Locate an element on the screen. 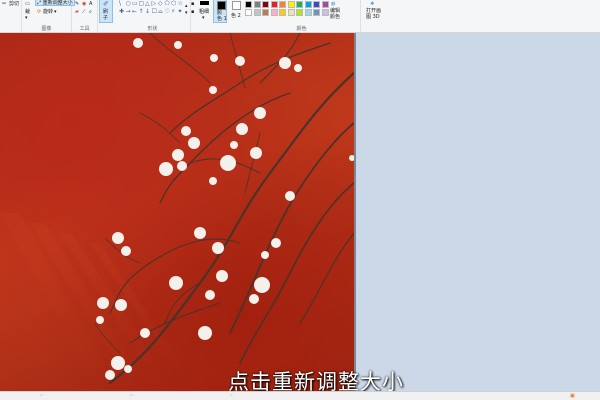  color1-group: 颜 色 1 is located at coordinates (220, 16).